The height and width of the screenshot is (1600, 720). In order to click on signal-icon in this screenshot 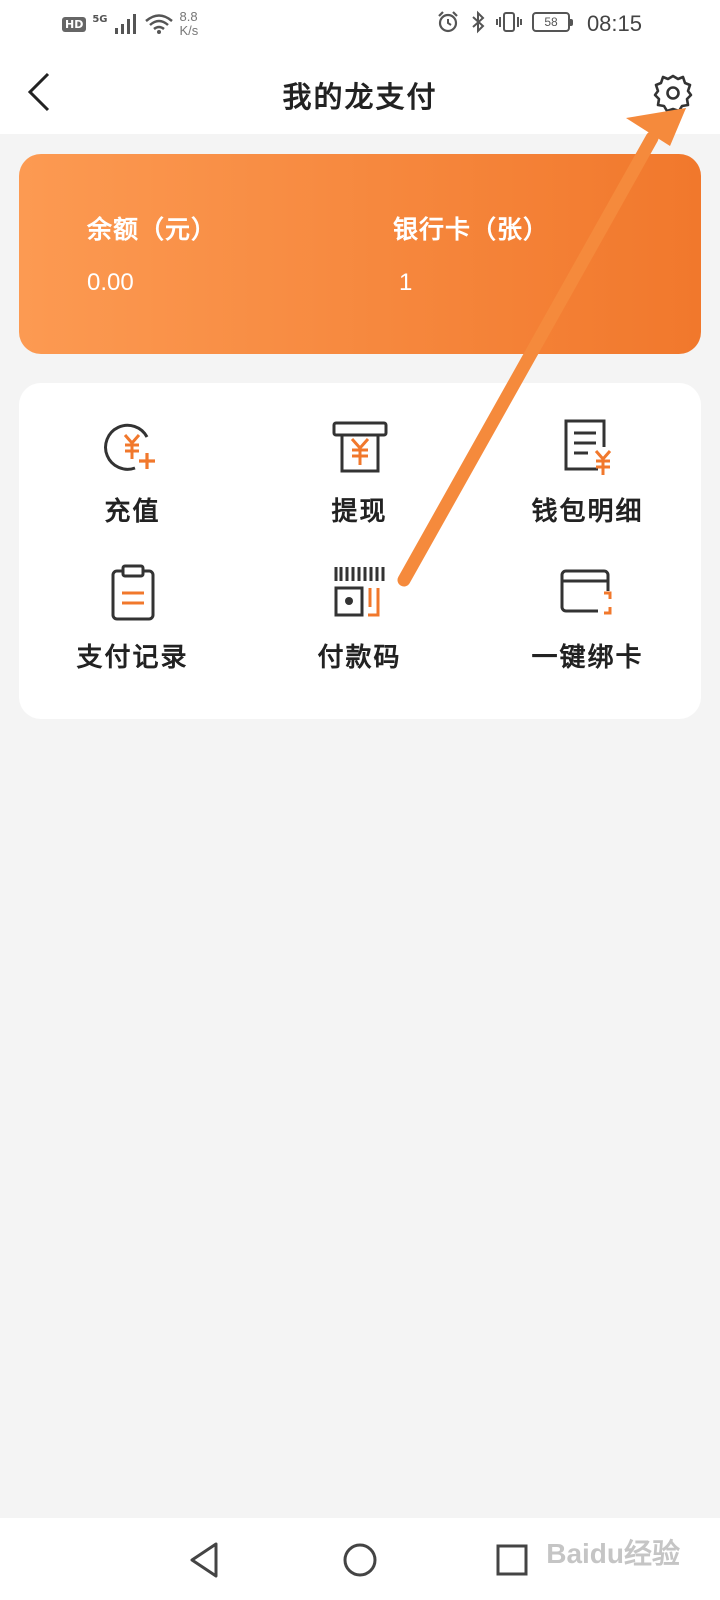, I will do `click(125, 24)`.